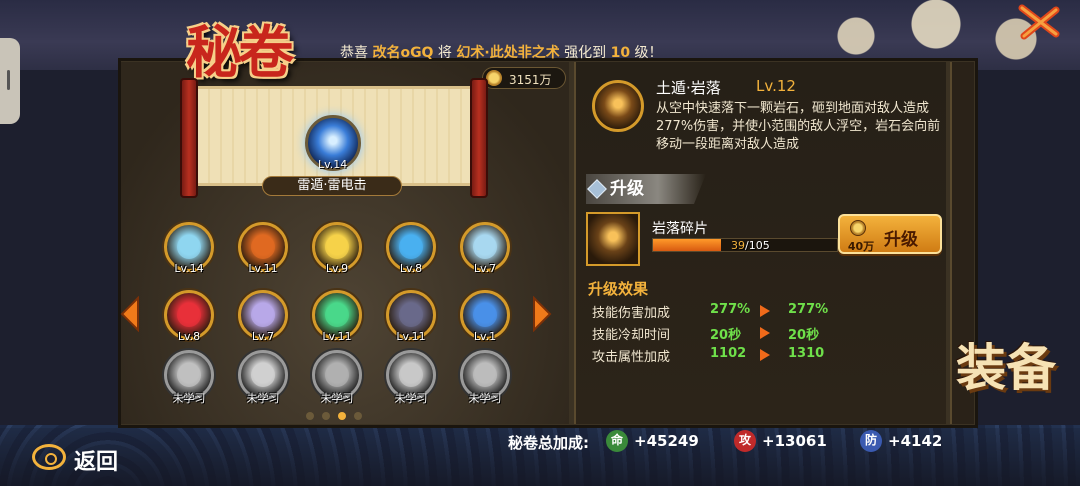 This screenshot has width=1080, height=486. I want to click on detail-skill-level: Lv.12, so click(776, 86).